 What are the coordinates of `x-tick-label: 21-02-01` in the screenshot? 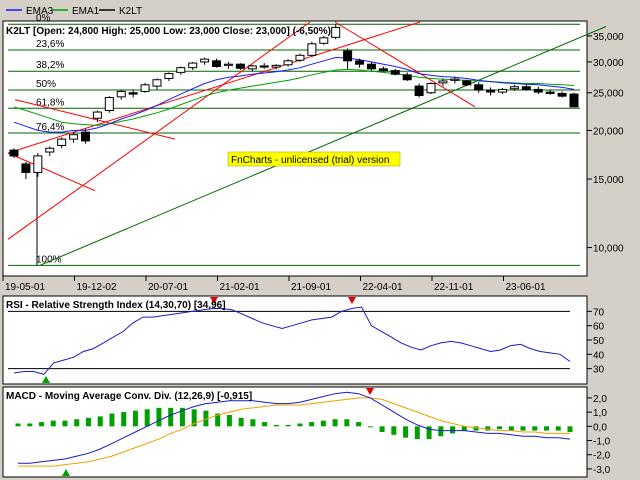 It's located at (240, 287).